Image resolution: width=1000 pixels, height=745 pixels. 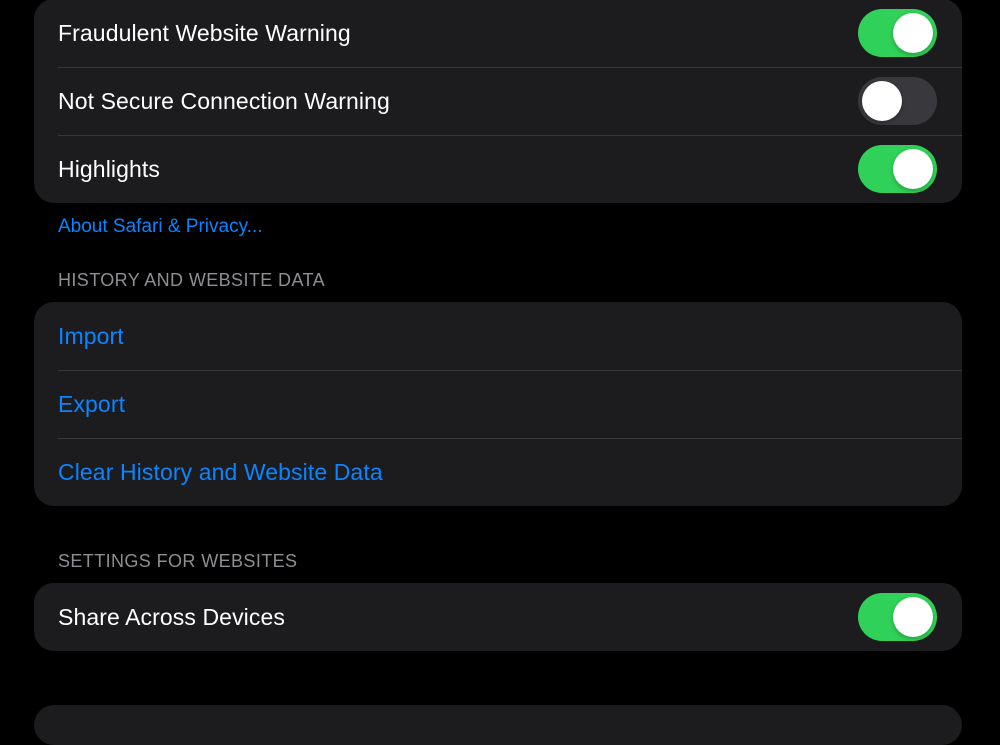 What do you see at coordinates (204, 32) in the screenshot?
I see `fraudulent-website-warning-label: Fraudulent Website Warning` at bounding box center [204, 32].